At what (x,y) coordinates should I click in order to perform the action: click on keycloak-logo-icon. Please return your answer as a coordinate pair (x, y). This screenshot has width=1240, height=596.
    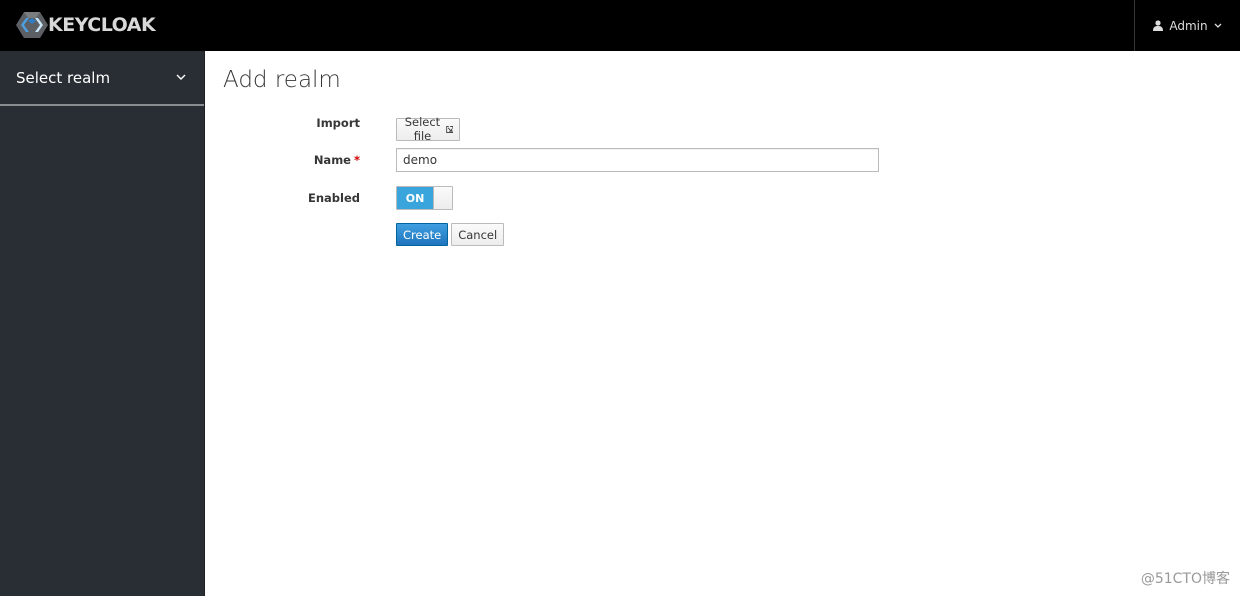
    Looking at the image, I should click on (32, 25).